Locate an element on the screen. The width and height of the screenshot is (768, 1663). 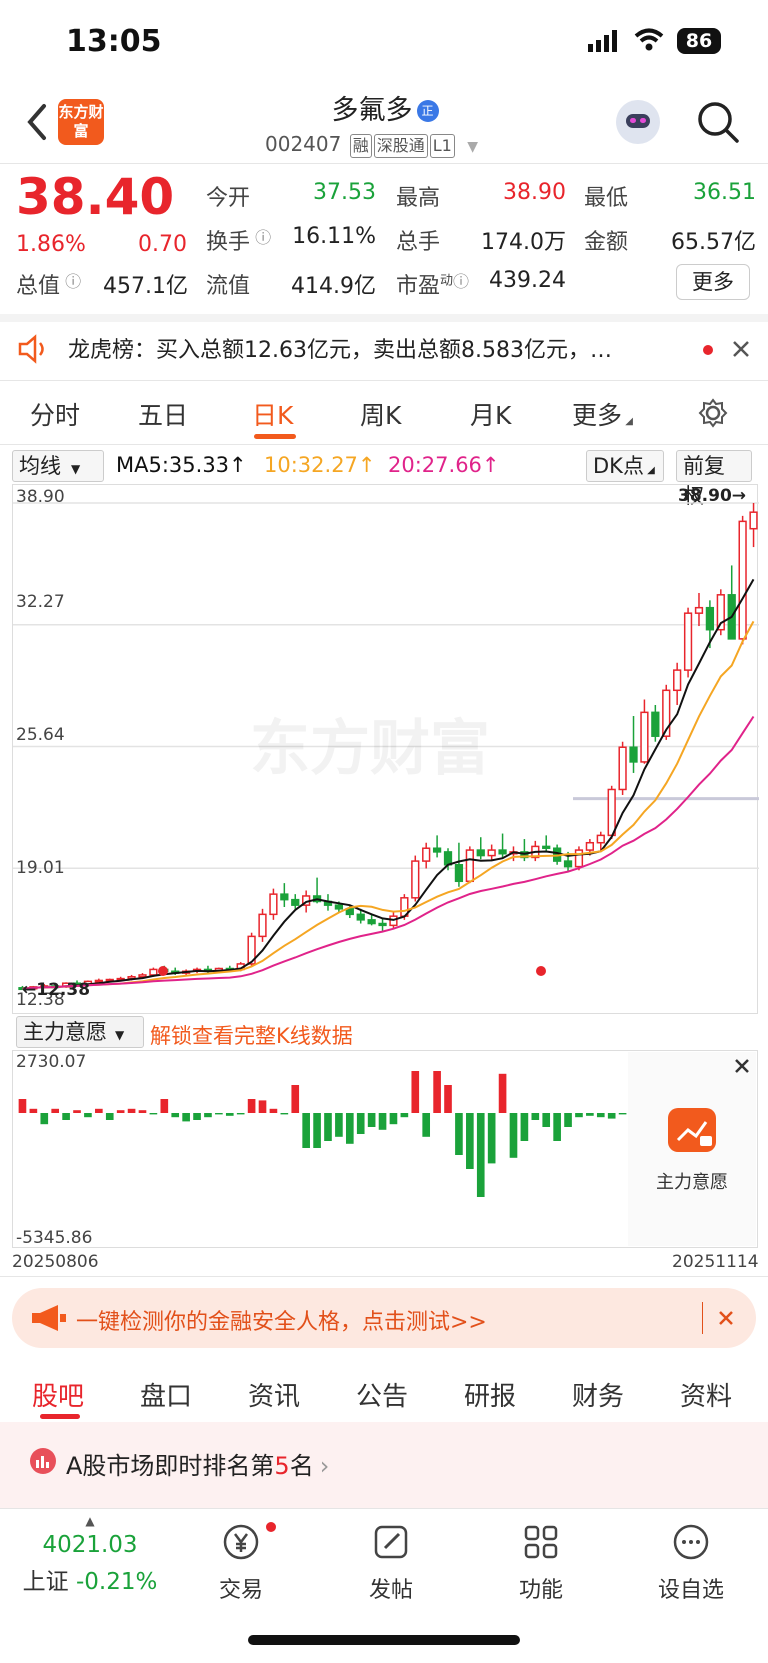
tab-more: 更多 ◢ is located at coordinates (602, 414).